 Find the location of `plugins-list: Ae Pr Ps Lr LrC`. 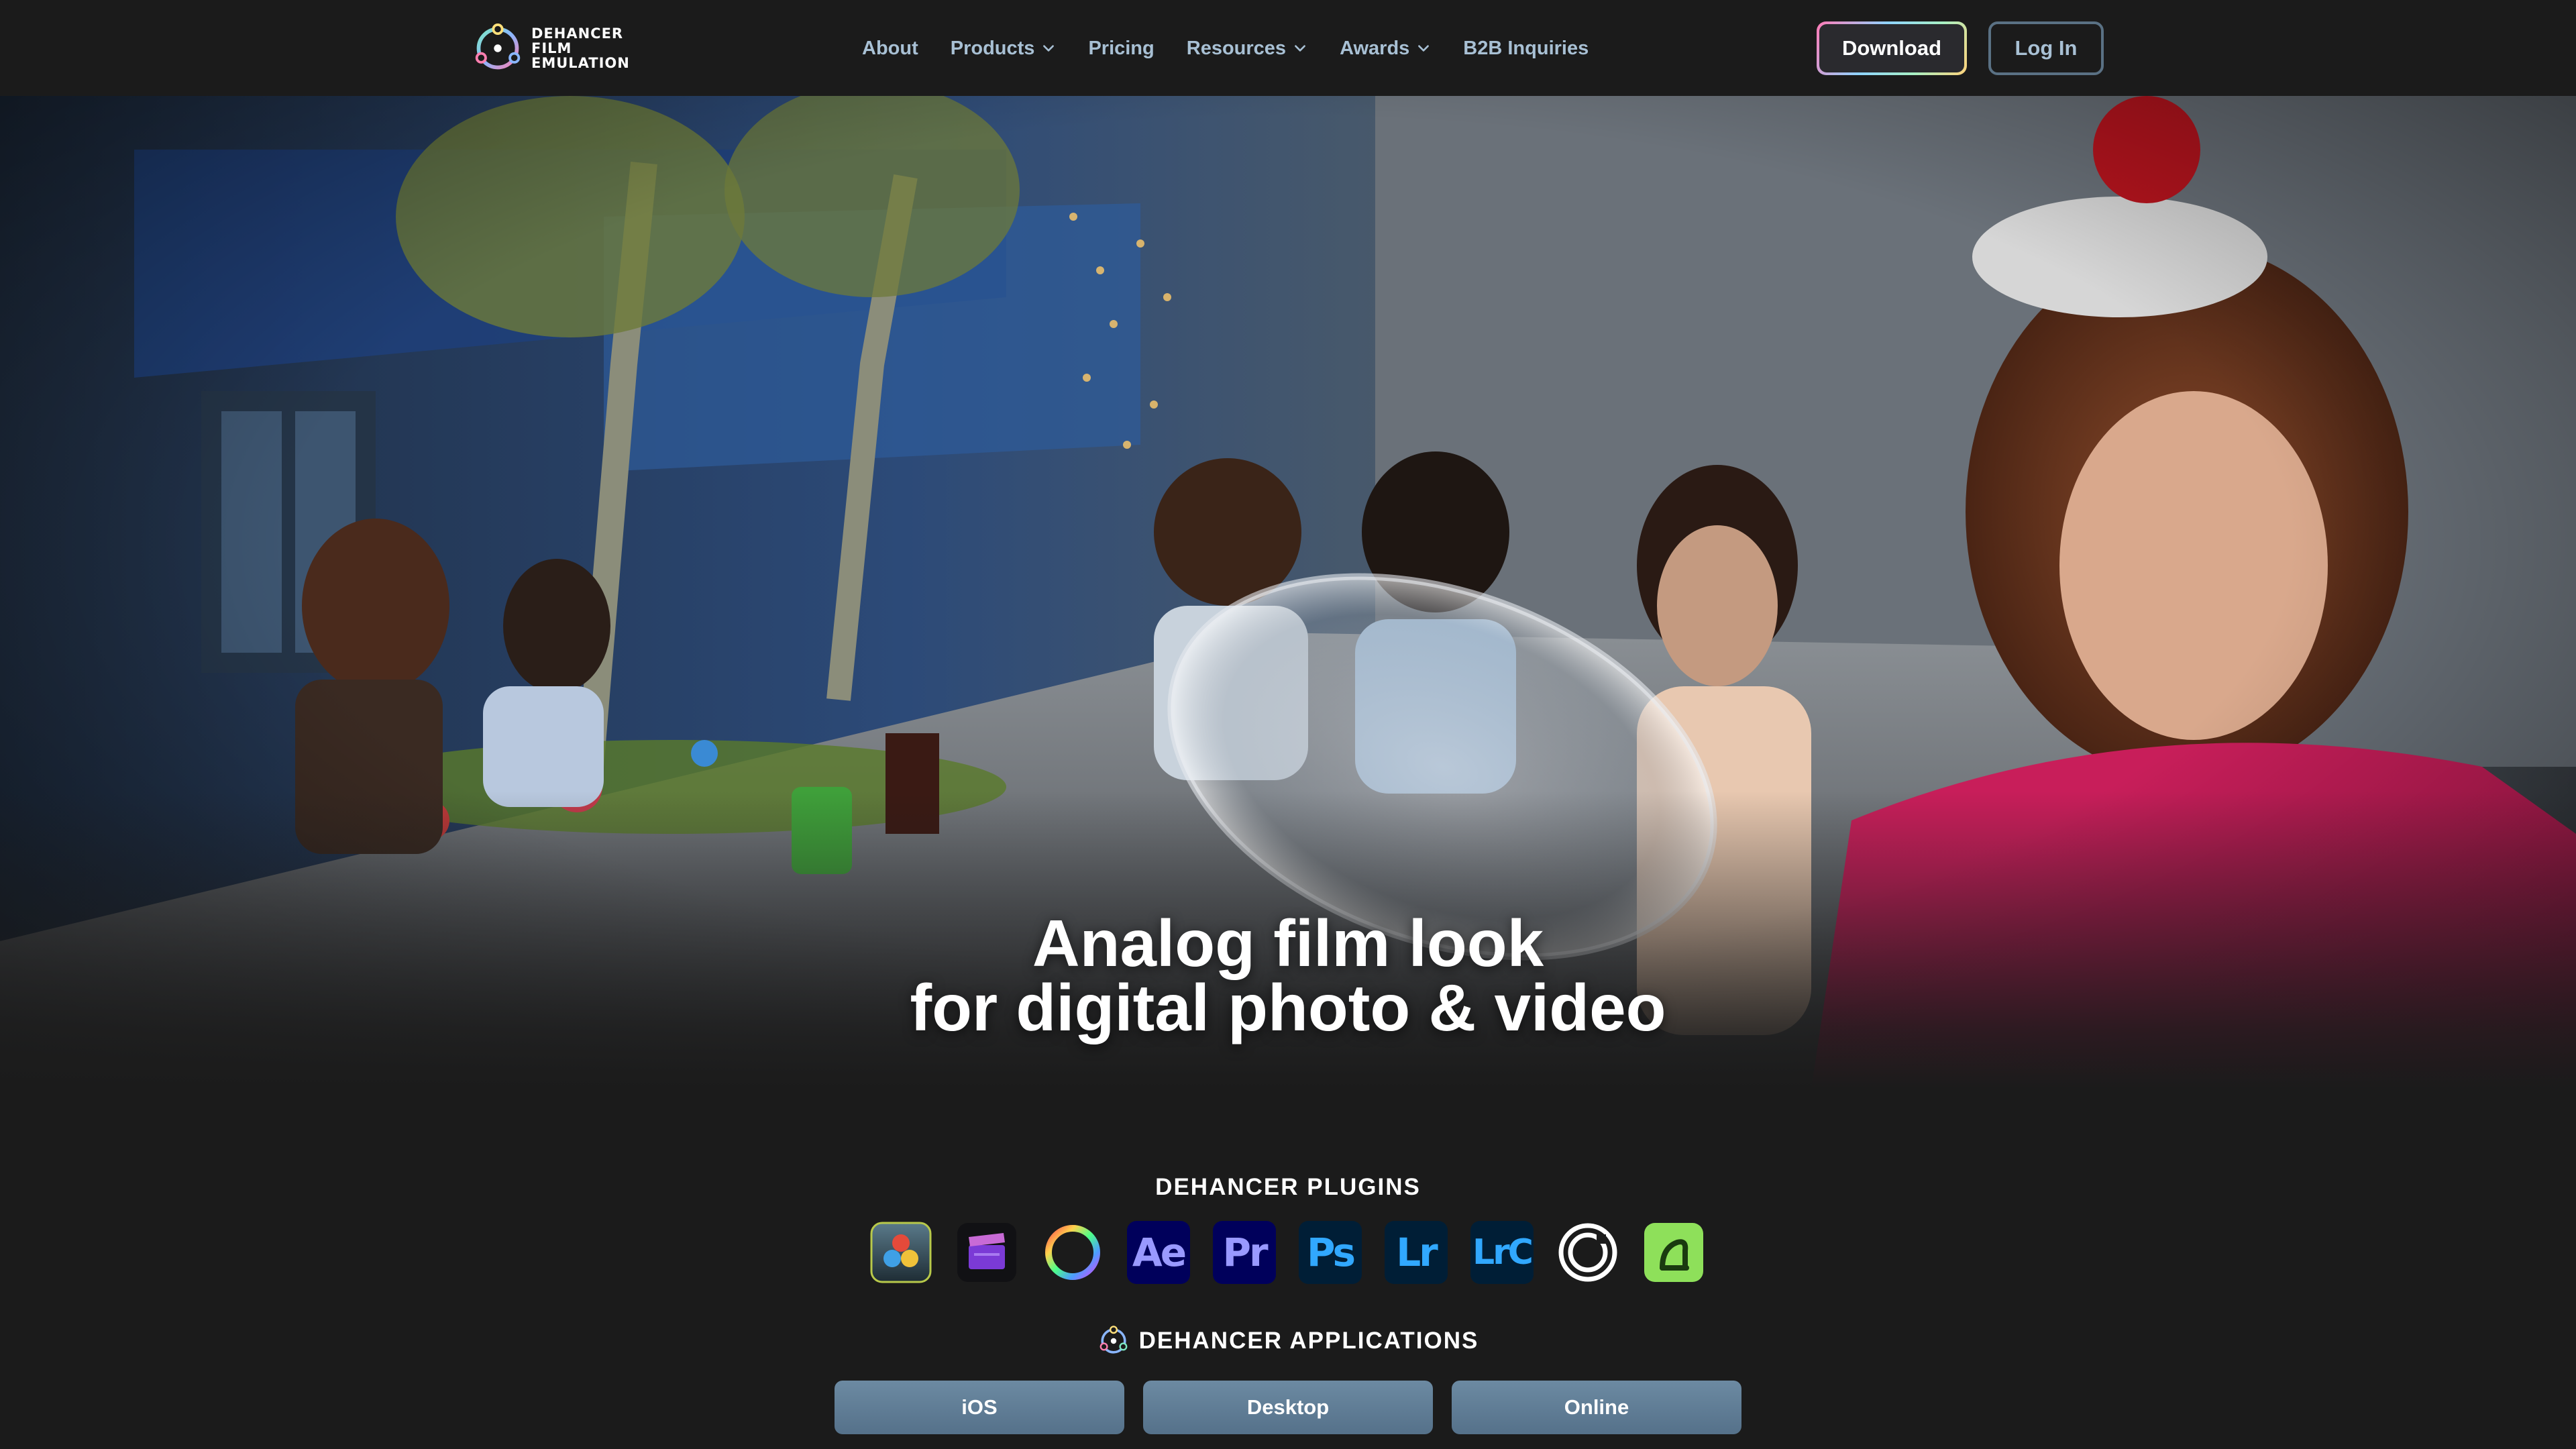

plugins-list: Ae Pr Ps Lr LrC is located at coordinates (1287, 1252).